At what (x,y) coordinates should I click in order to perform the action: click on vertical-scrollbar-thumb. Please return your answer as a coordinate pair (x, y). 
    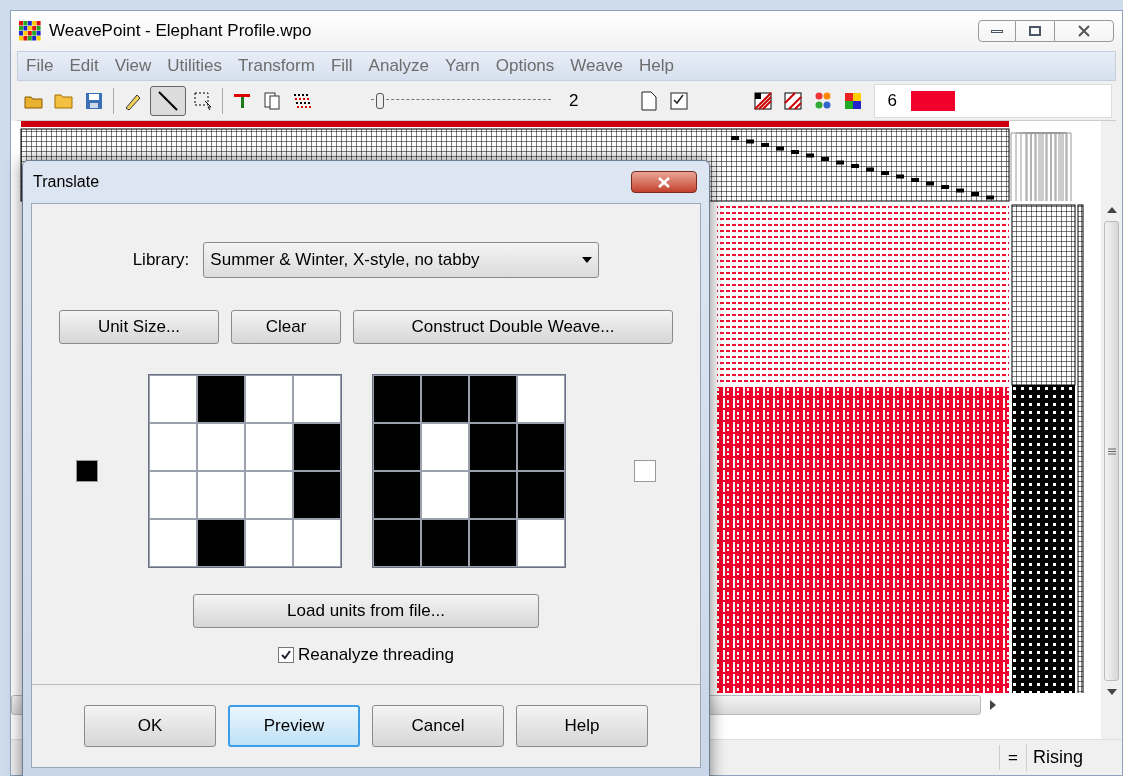
    Looking at the image, I should click on (1111, 451).